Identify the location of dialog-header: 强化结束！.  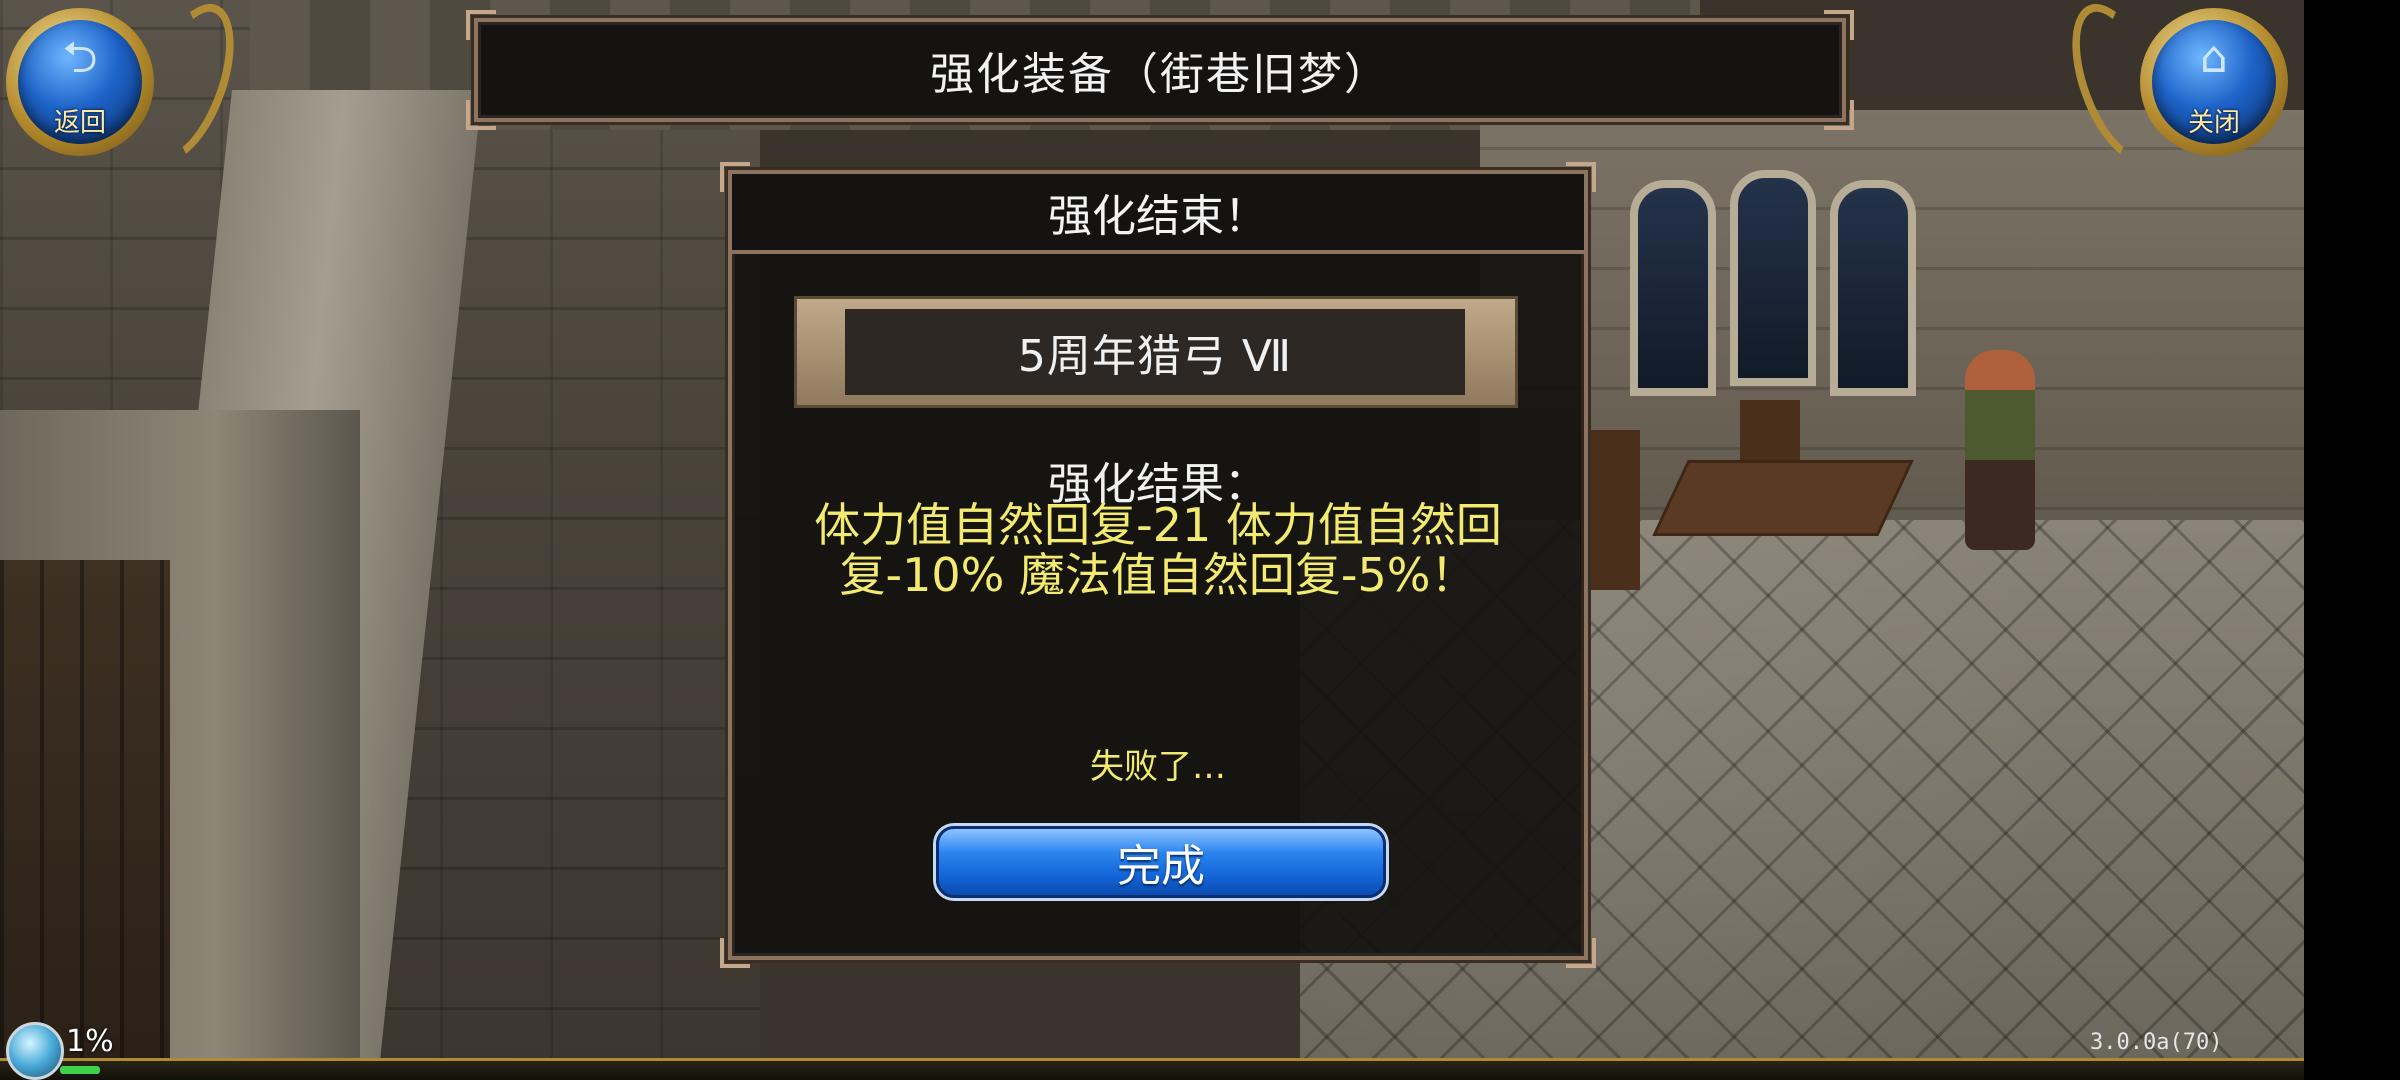
(1158, 214).